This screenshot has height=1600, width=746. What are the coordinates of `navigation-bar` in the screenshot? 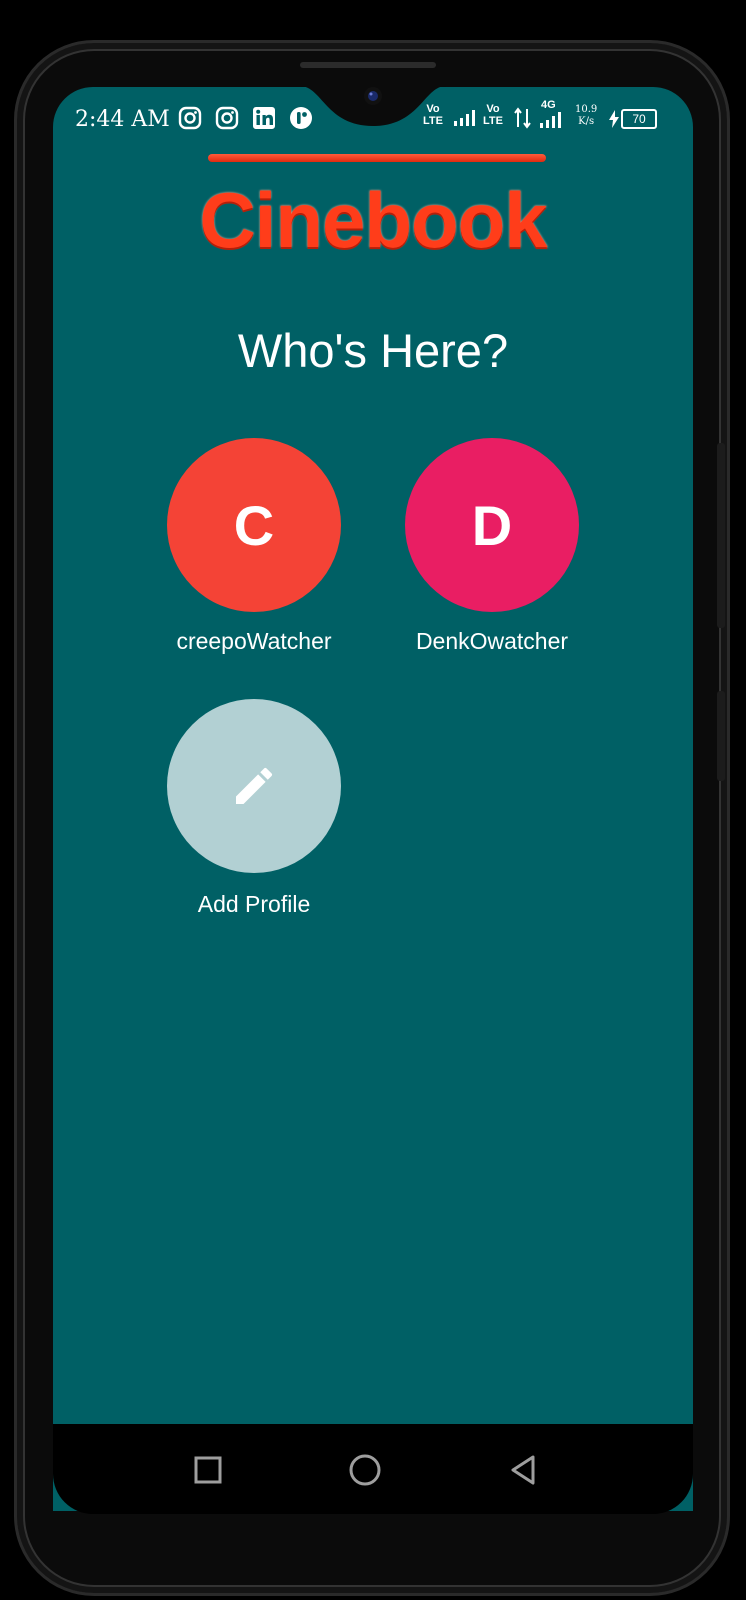 It's located at (373, 1469).